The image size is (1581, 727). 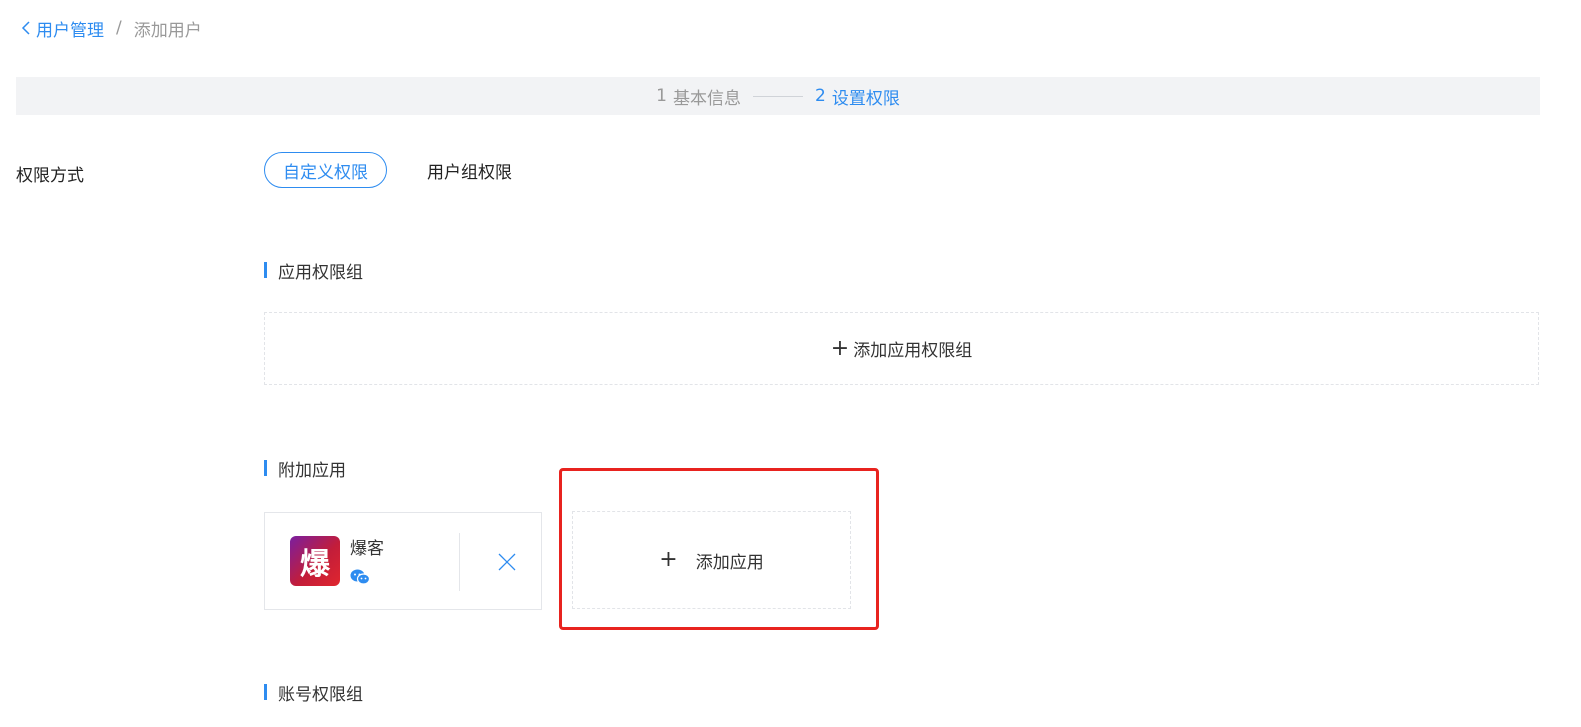 What do you see at coordinates (469, 170) in the screenshot?
I see `option-user-group-permission: 用户组权限` at bounding box center [469, 170].